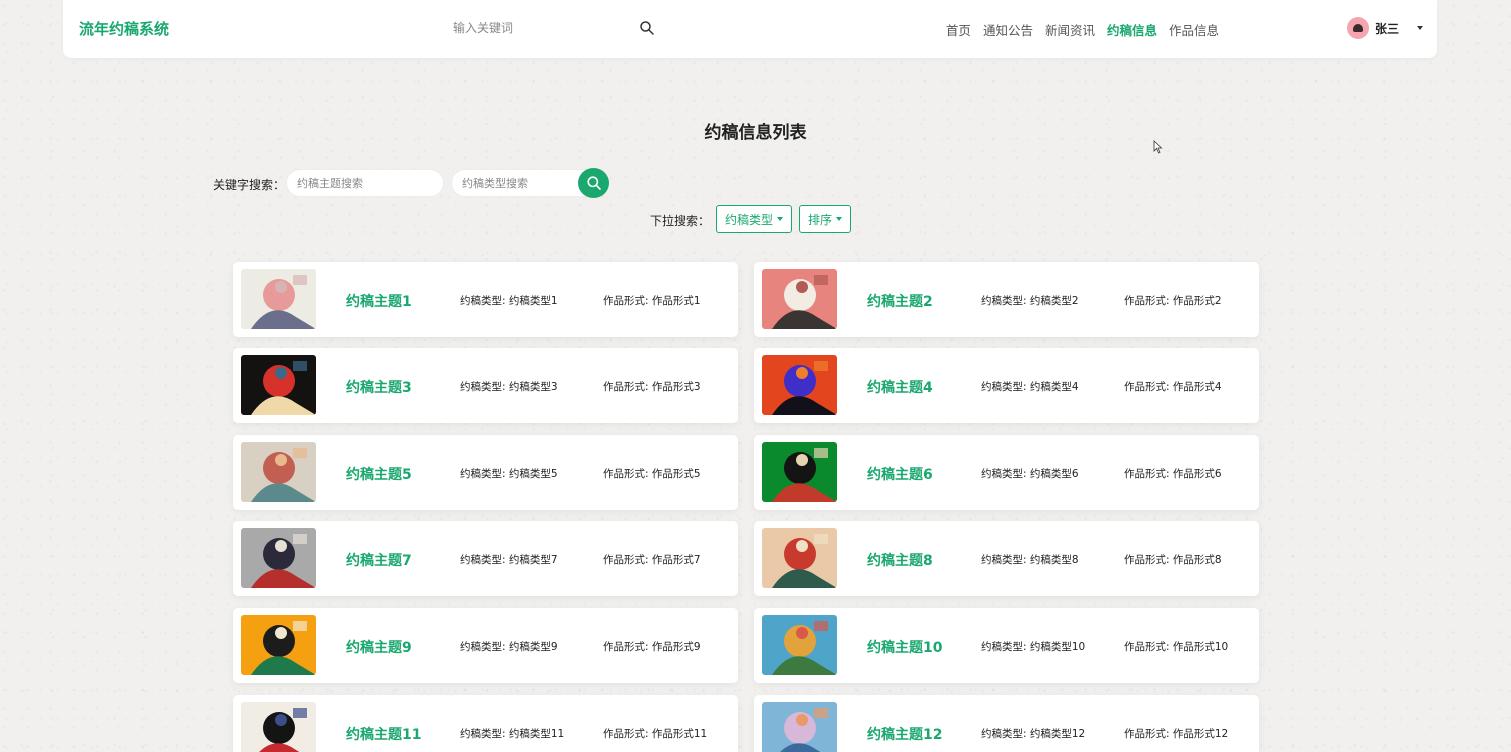 This screenshot has width=1511, height=752. What do you see at coordinates (512, 734) in the screenshot?
I see `card-type: 约稿类型: 约稿类型11` at bounding box center [512, 734].